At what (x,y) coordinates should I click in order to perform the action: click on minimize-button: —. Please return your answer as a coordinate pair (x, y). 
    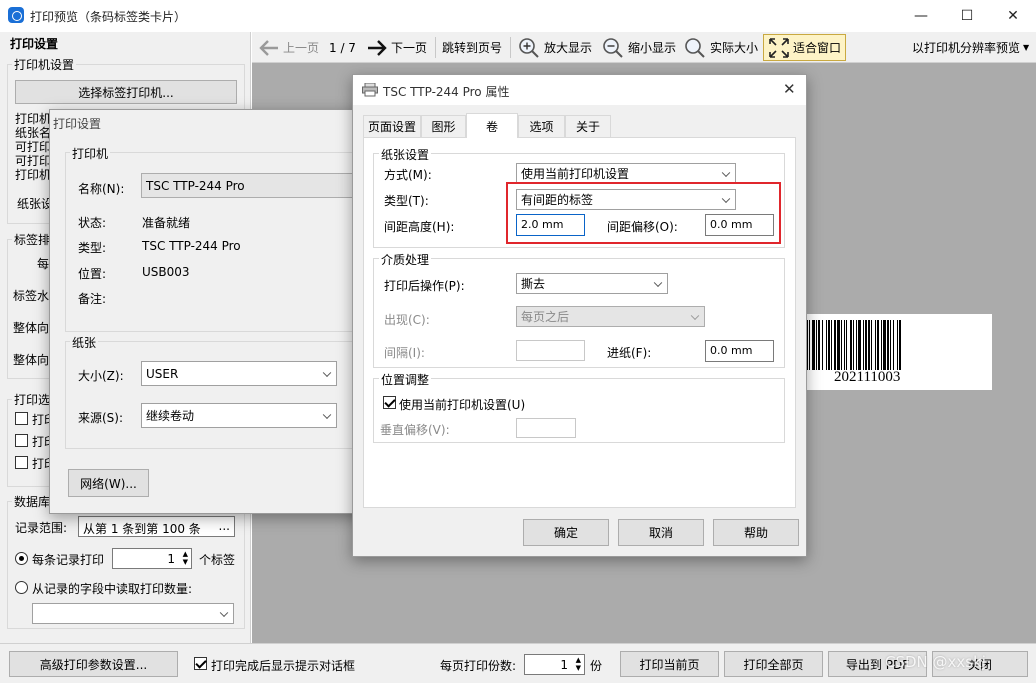
    Looking at the image, I should click on (921, 16).